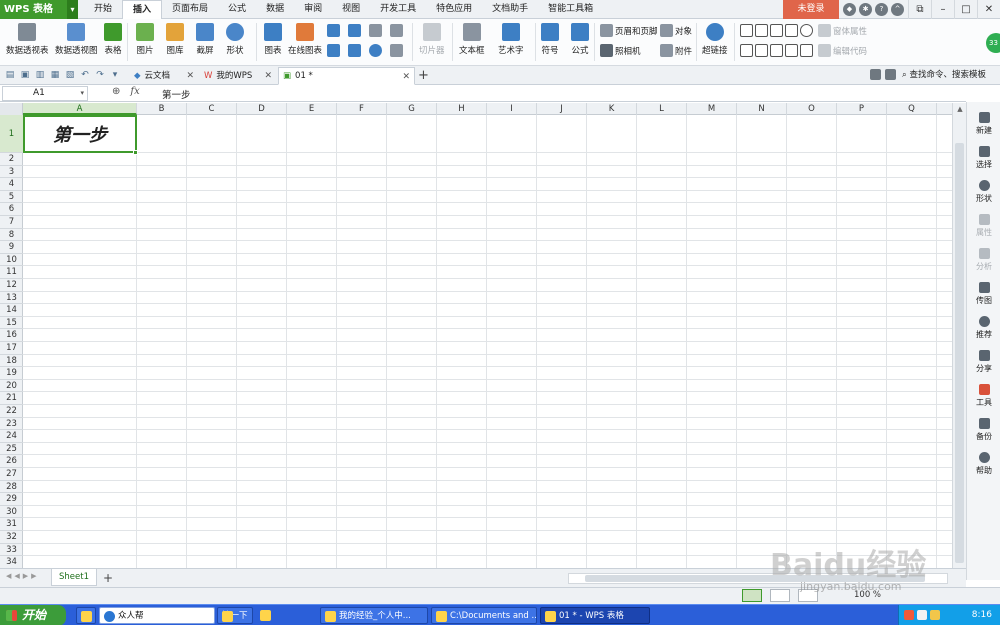  I want to click on network-icon, so click(935, 615).